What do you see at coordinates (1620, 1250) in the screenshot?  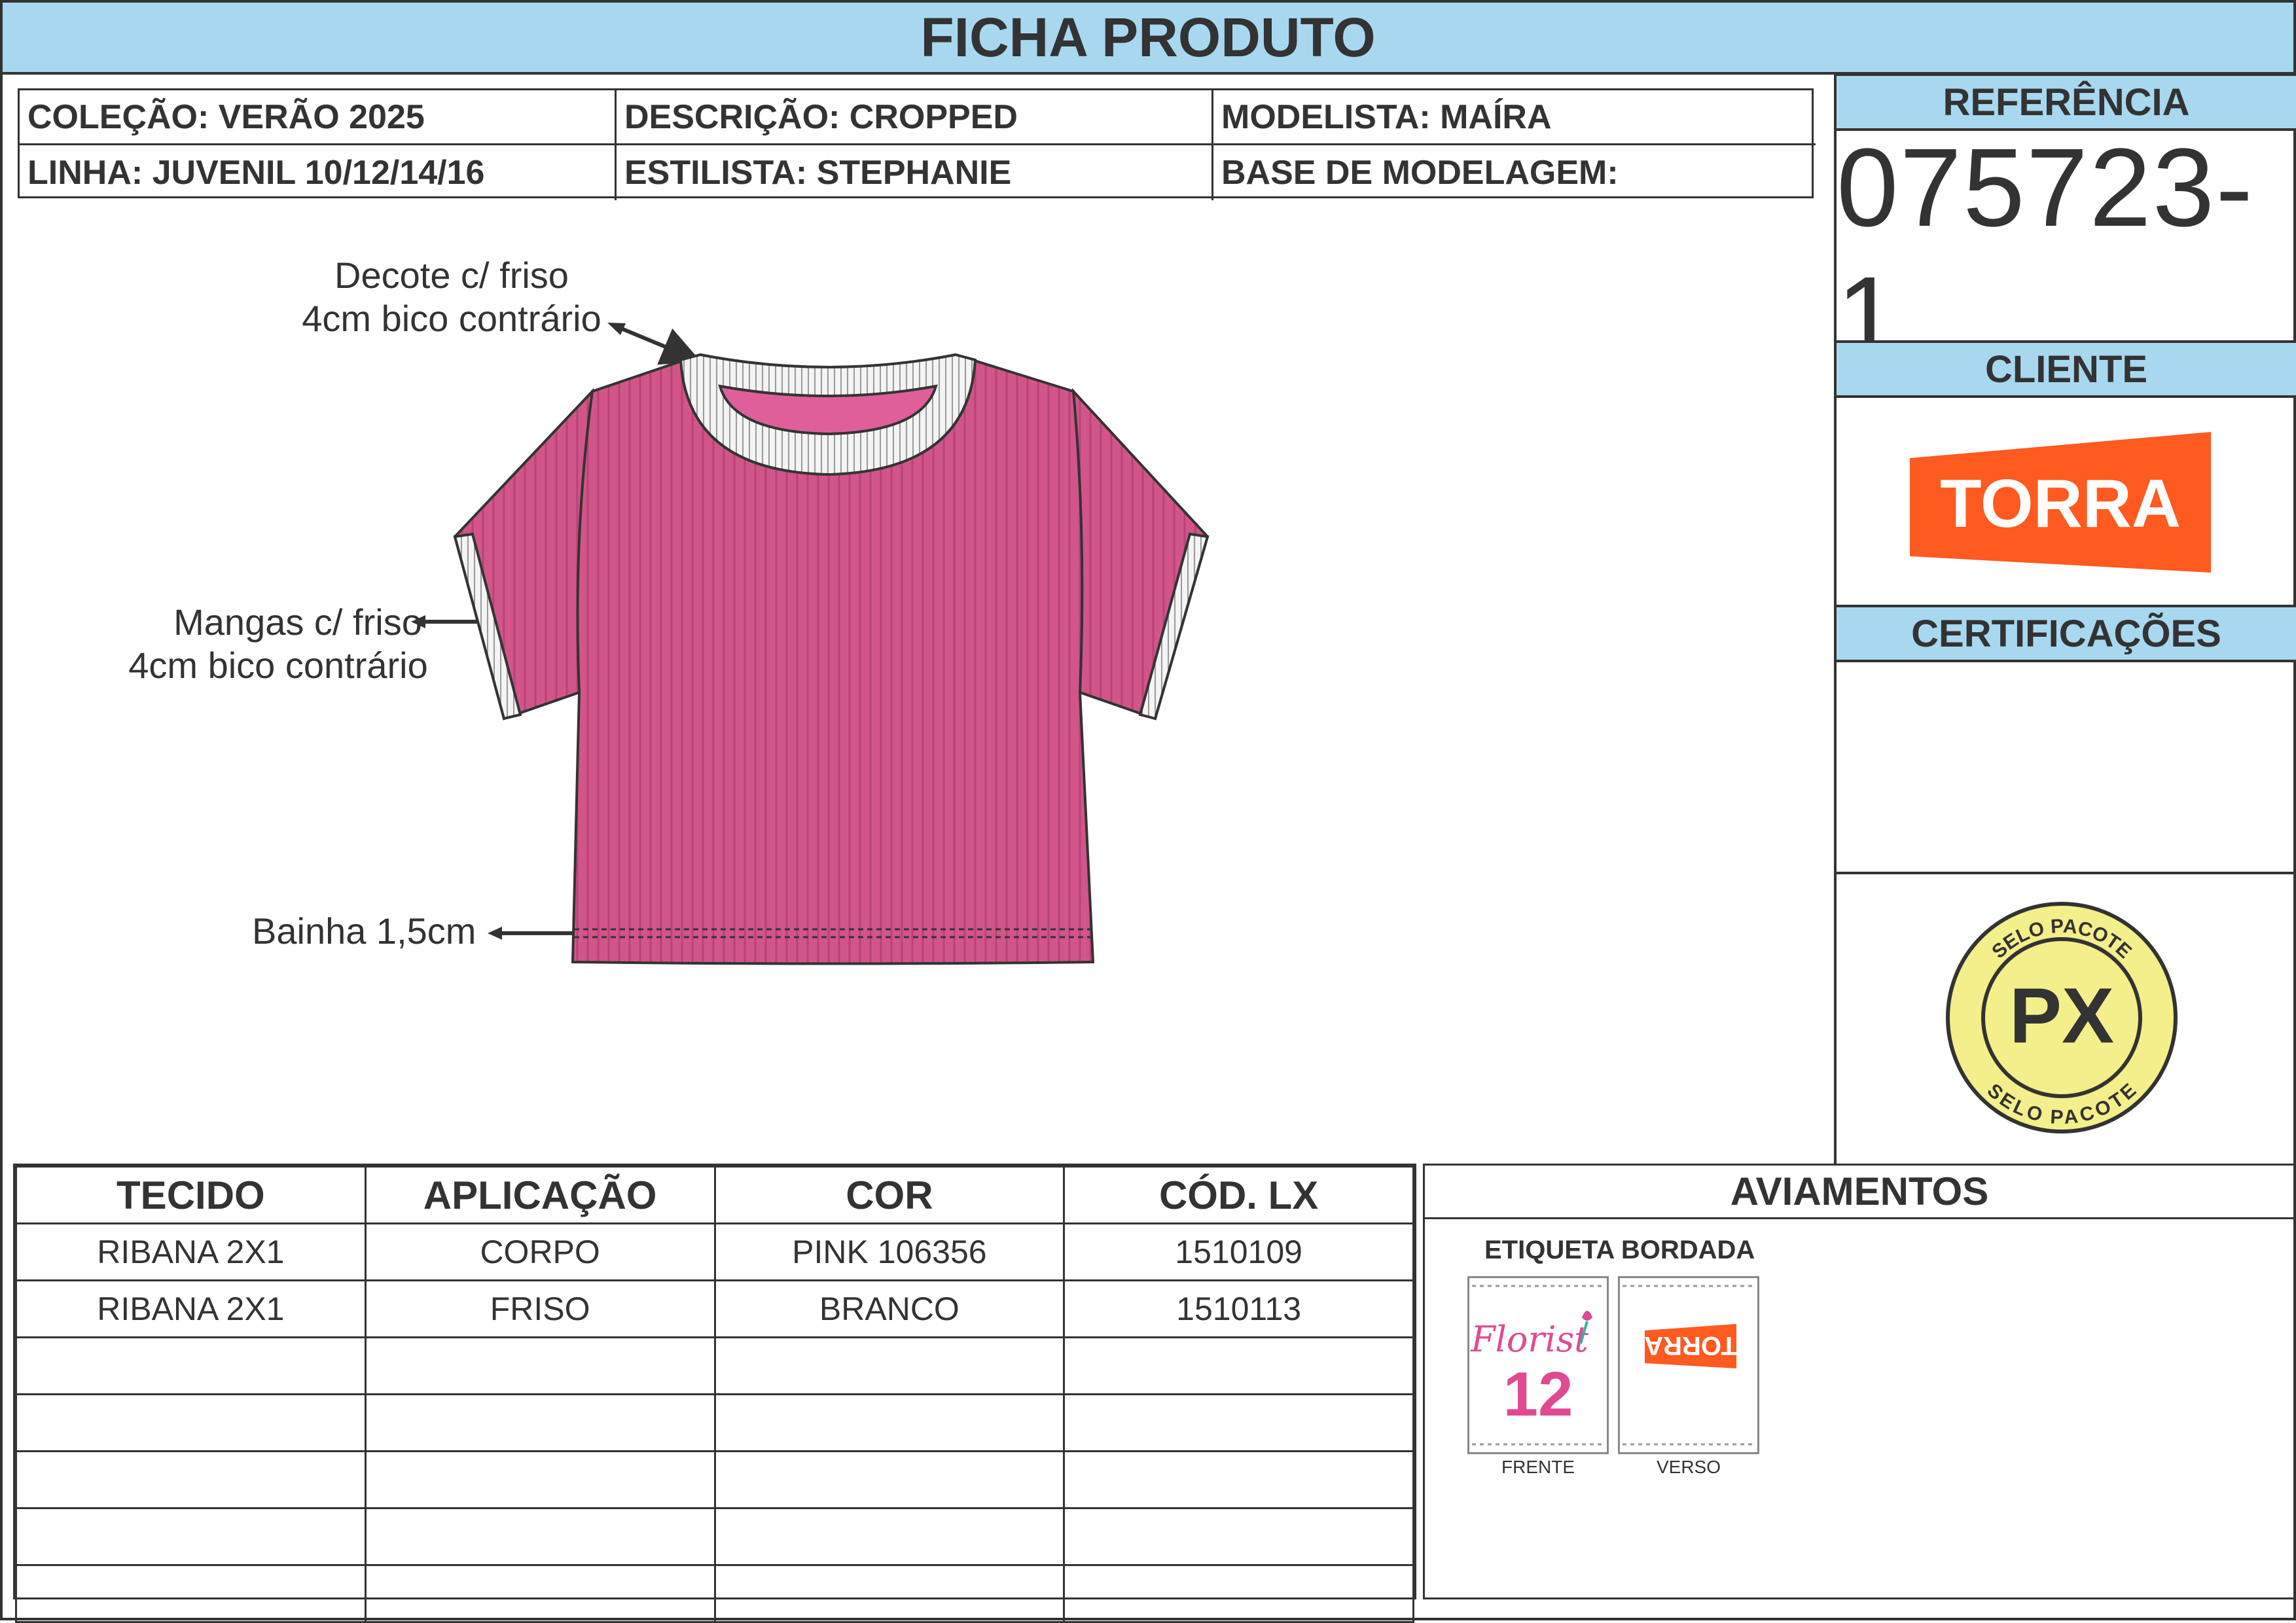 I see `etiqueta-title: ETIQUETA BORDADA` at bounding box center [1620, 1250].